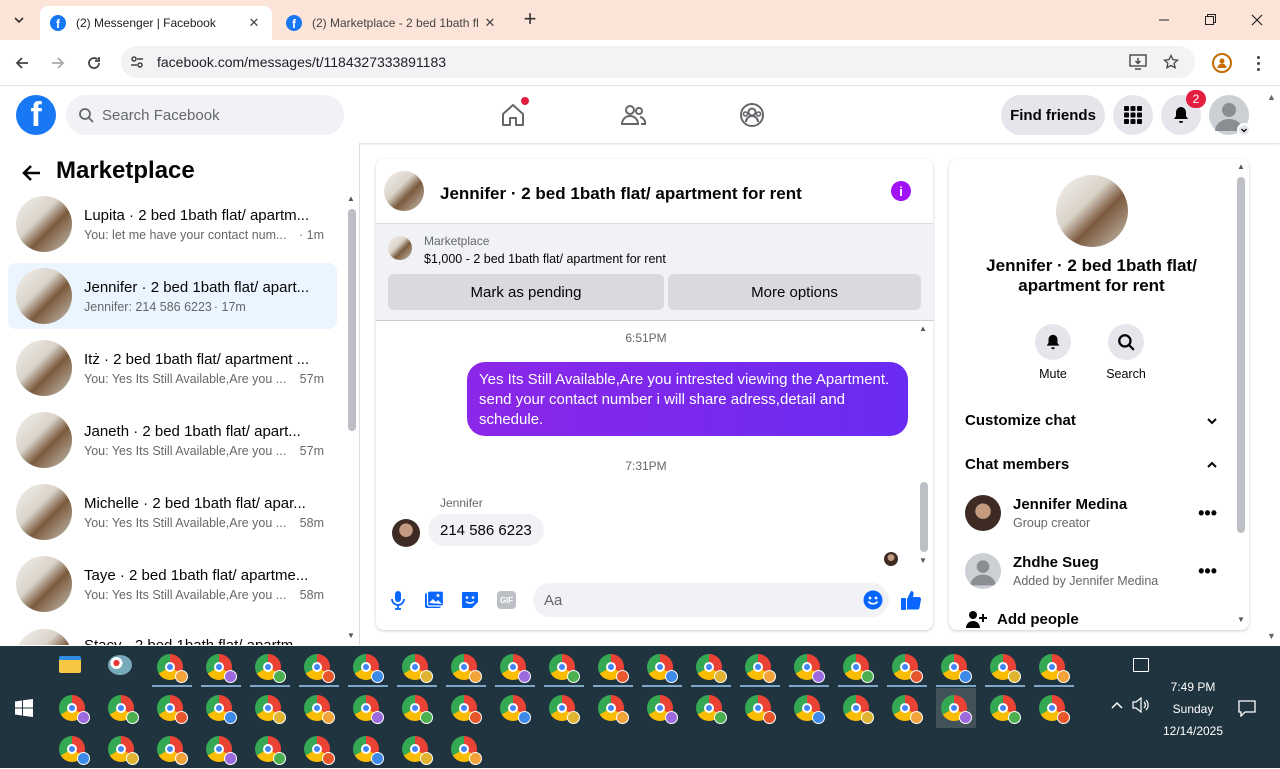 This screenshot has width=1280, height=769. Describe the element at coordinates (1092, 420) in the screenshot. I see `customize-chat-section: Customize chat` at that location.